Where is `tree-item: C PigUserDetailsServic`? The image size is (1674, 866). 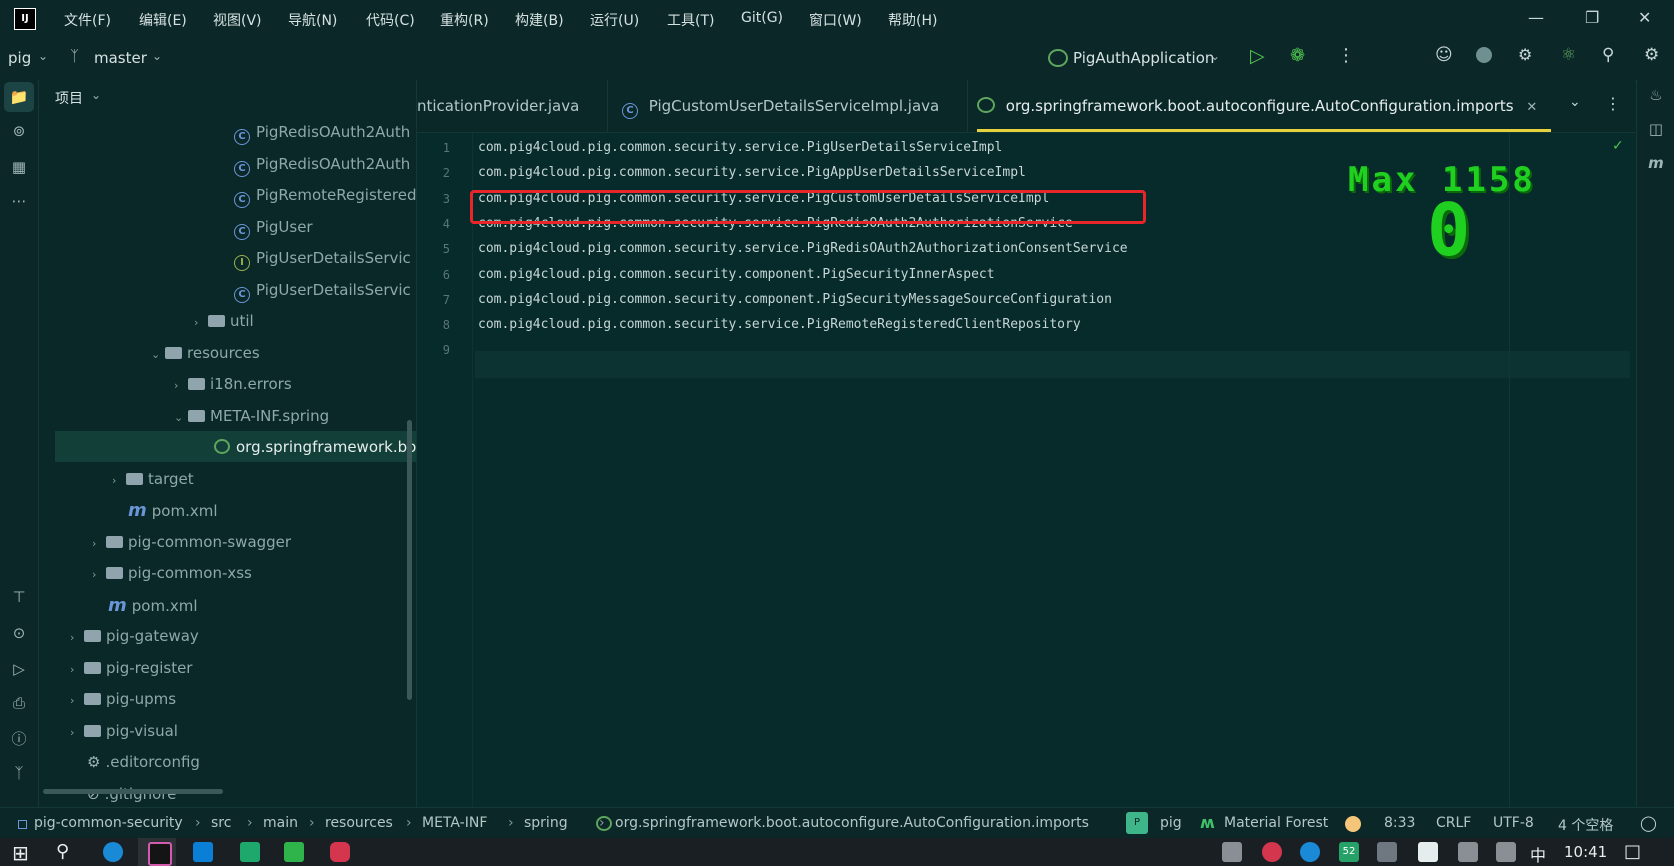
tree-item: C PigUserDetailsServic is located at coordinates (322, 290).